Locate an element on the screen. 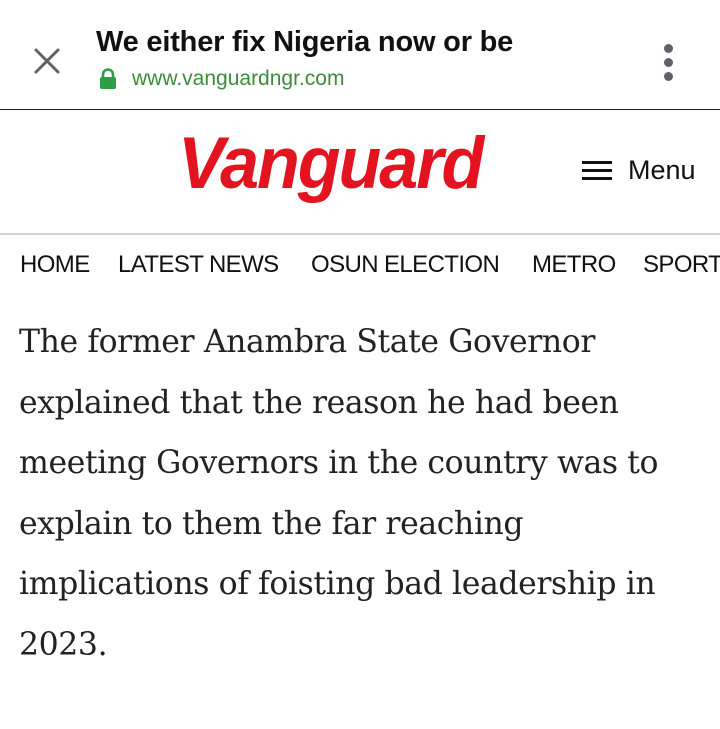 The image size is (720, 729). nav-item-sport: SPORT is located at coordinates (681, 265).